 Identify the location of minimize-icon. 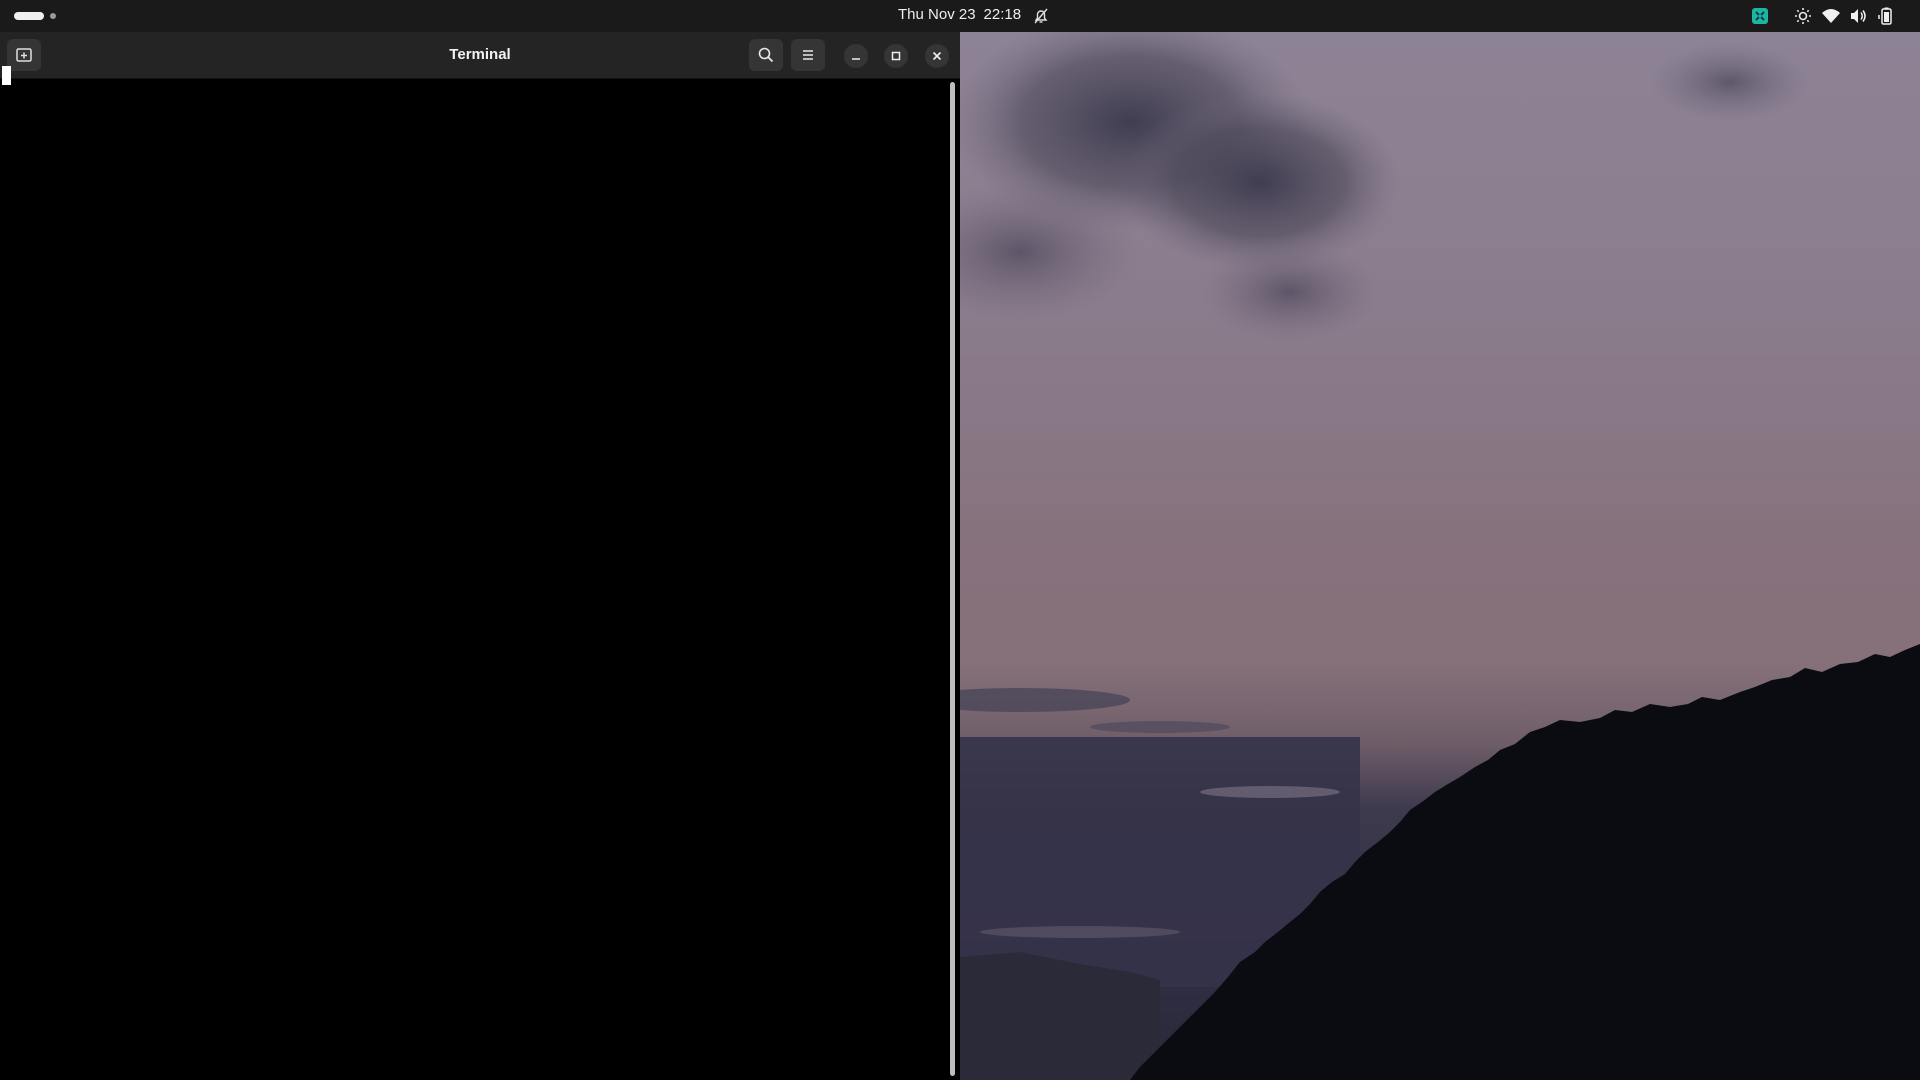
(856, 59).